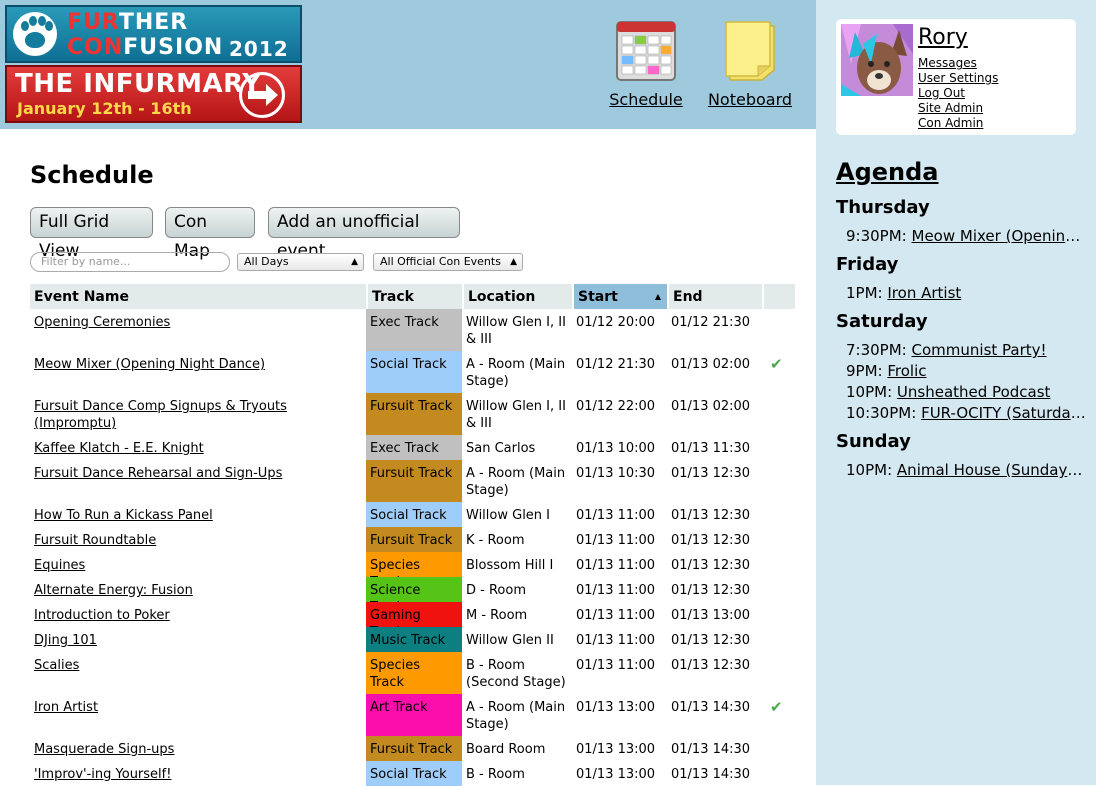 The width and height of the screenshot is (1096, 786). I want to click on agenda-item: 1PM: Iron Artist, so click(904, 293).